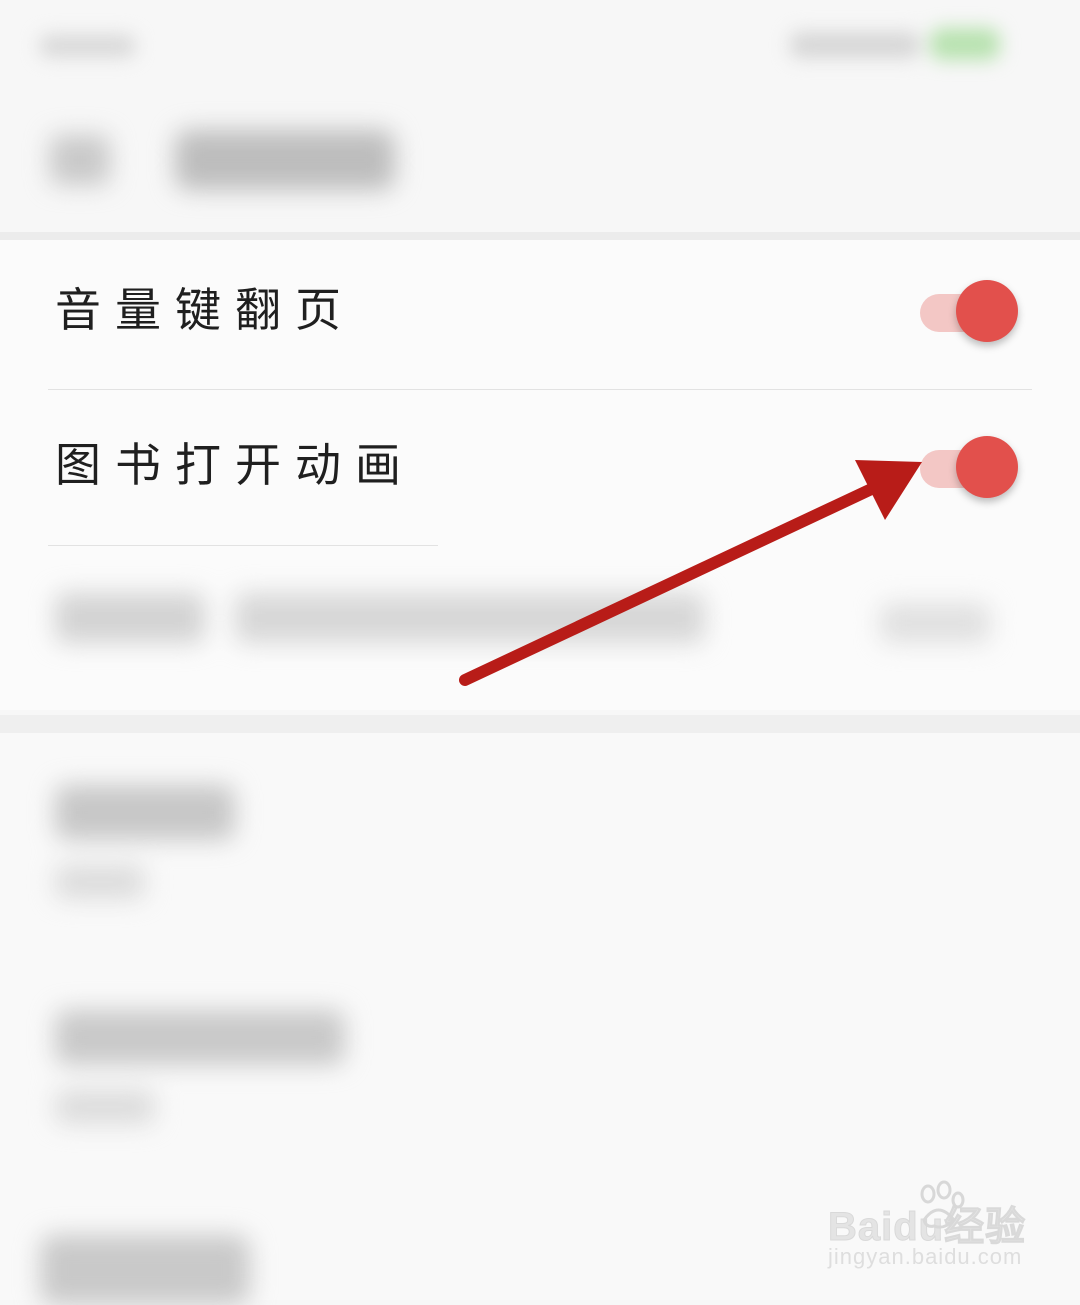  I want to click on setting-row-book-open-animation: 图书打开动画, so click(540, 465).